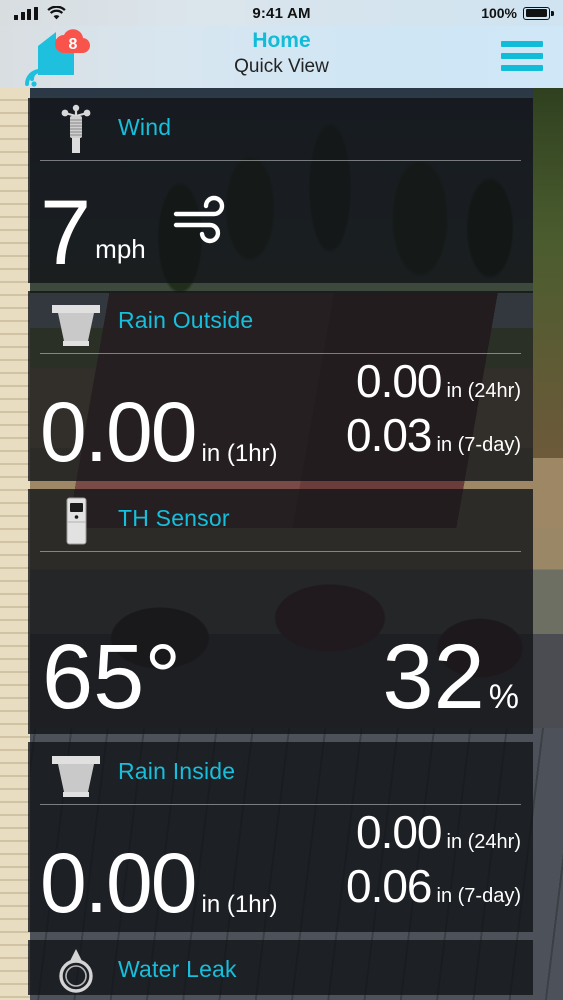 The width and height of the screenshot is (563, 1000). I want to click on rain-outside-7day-row: 0.03 in (7-day), so click(433, 435).